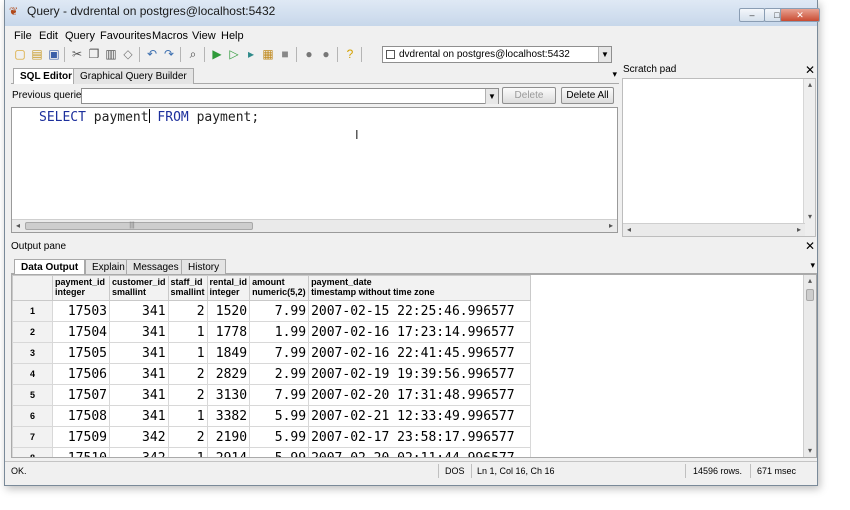 The image size is (850, 510). What do you see at coordinates (800, 15) in the screenshot?
I see `close-window-button: ✕` at bounding box center [800, 15].